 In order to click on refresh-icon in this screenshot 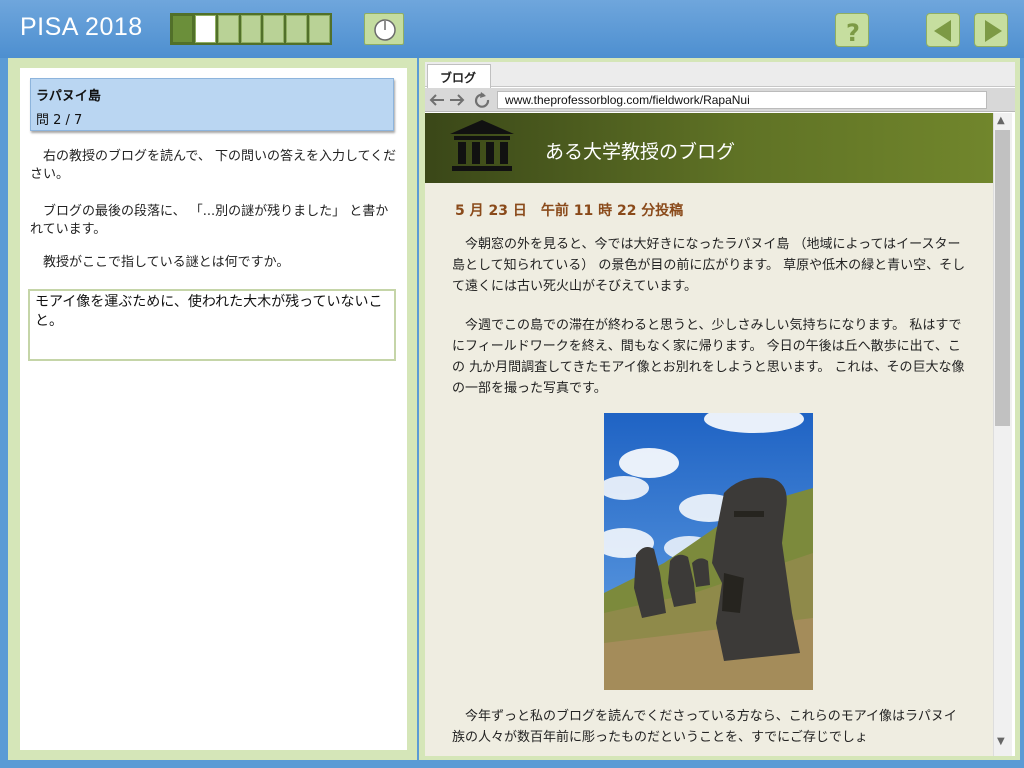, I will do `click(482, 100)`.